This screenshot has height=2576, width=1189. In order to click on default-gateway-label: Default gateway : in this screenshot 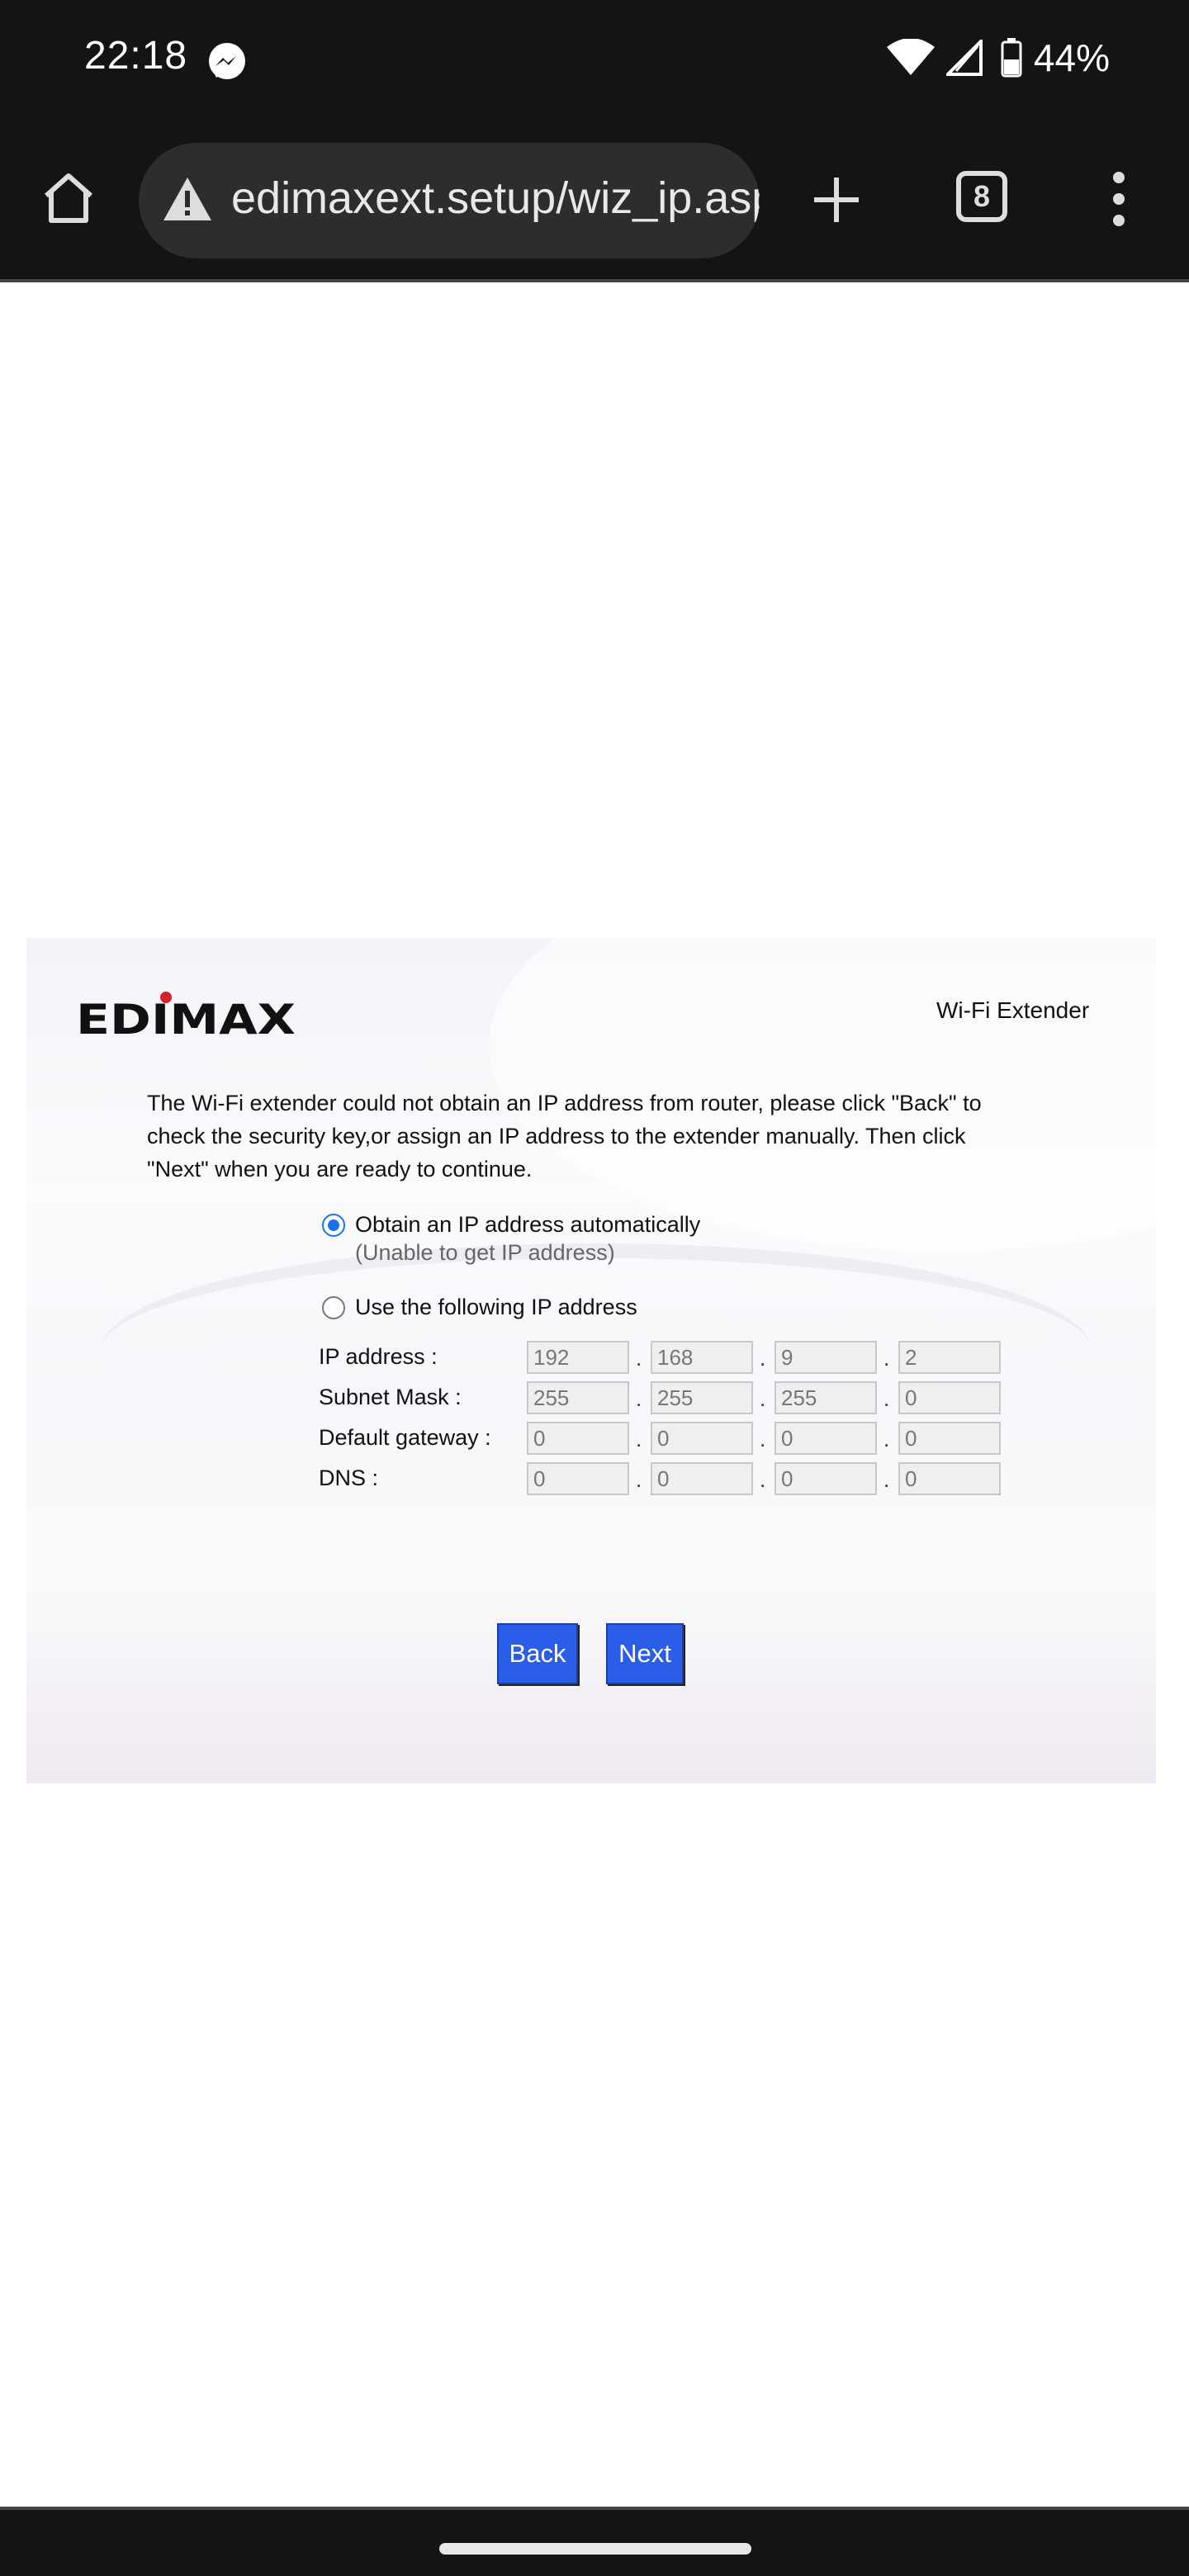, I will do `click(405, 1437)`.